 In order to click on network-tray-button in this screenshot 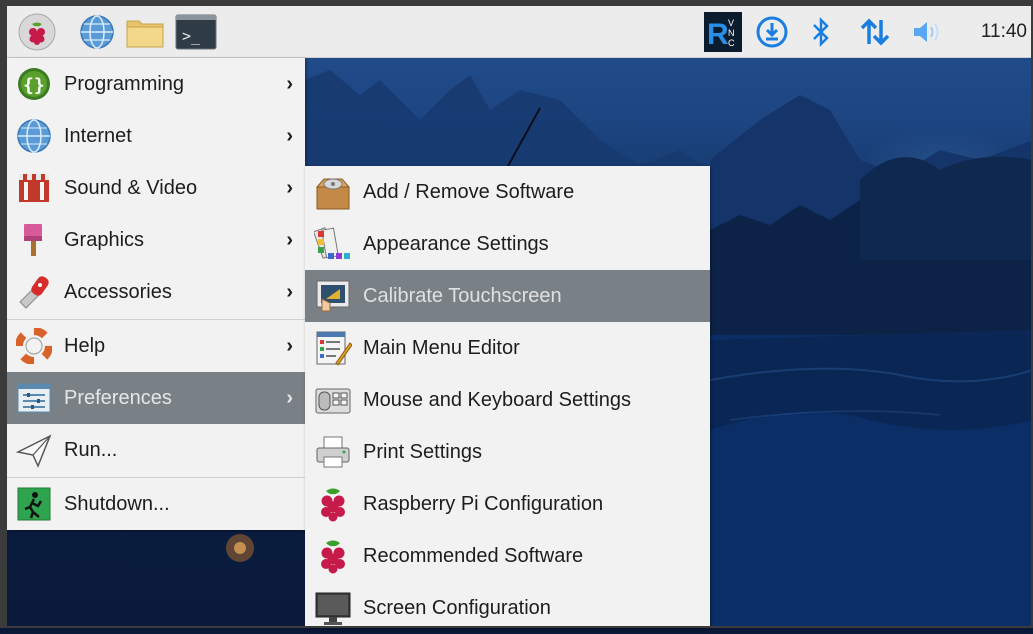, I will do `click(875, 32)`.